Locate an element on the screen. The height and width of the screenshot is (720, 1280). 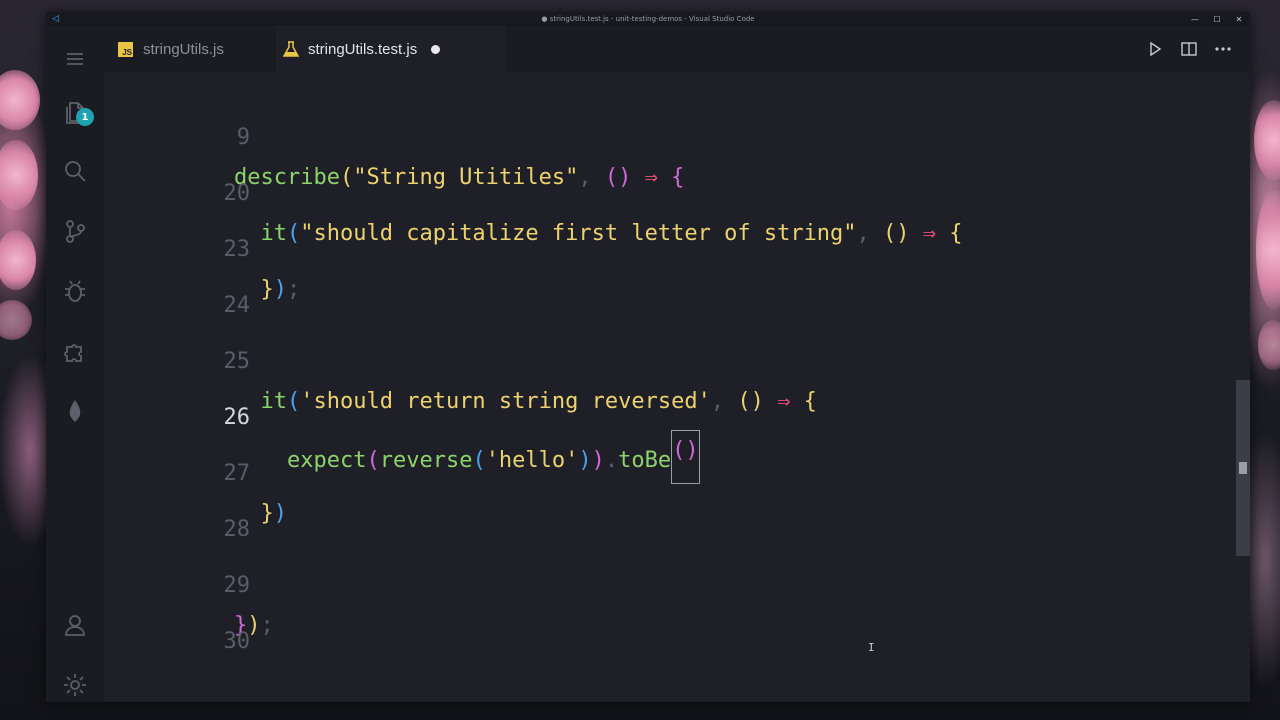
editor-scrollbar is located at coordinates (1243, 387).